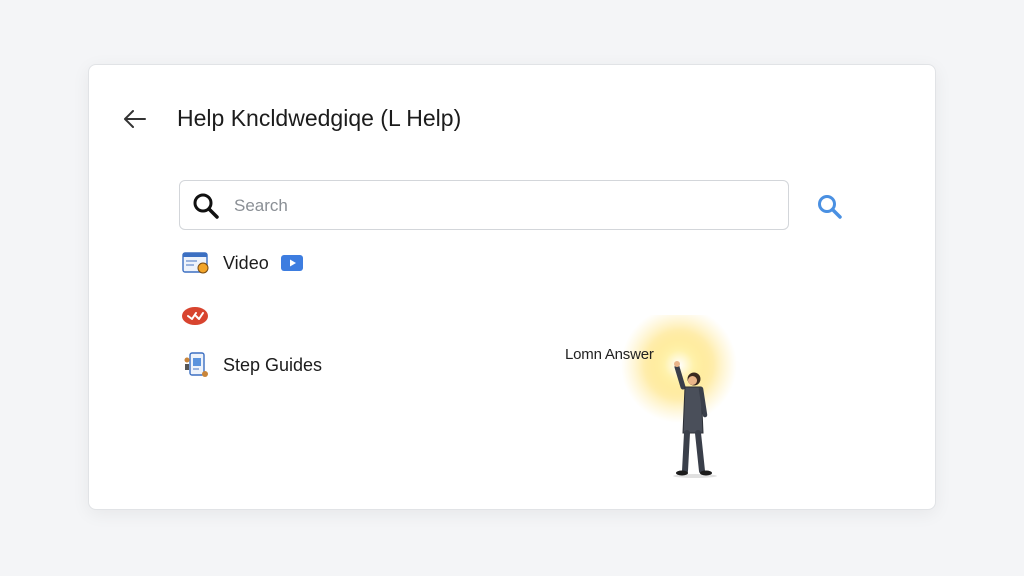 The image size is (1024, 576). Describe the element at coordinates (609, 354) in the screenshot. I see `answer-label: Lomn Answer` at that location.